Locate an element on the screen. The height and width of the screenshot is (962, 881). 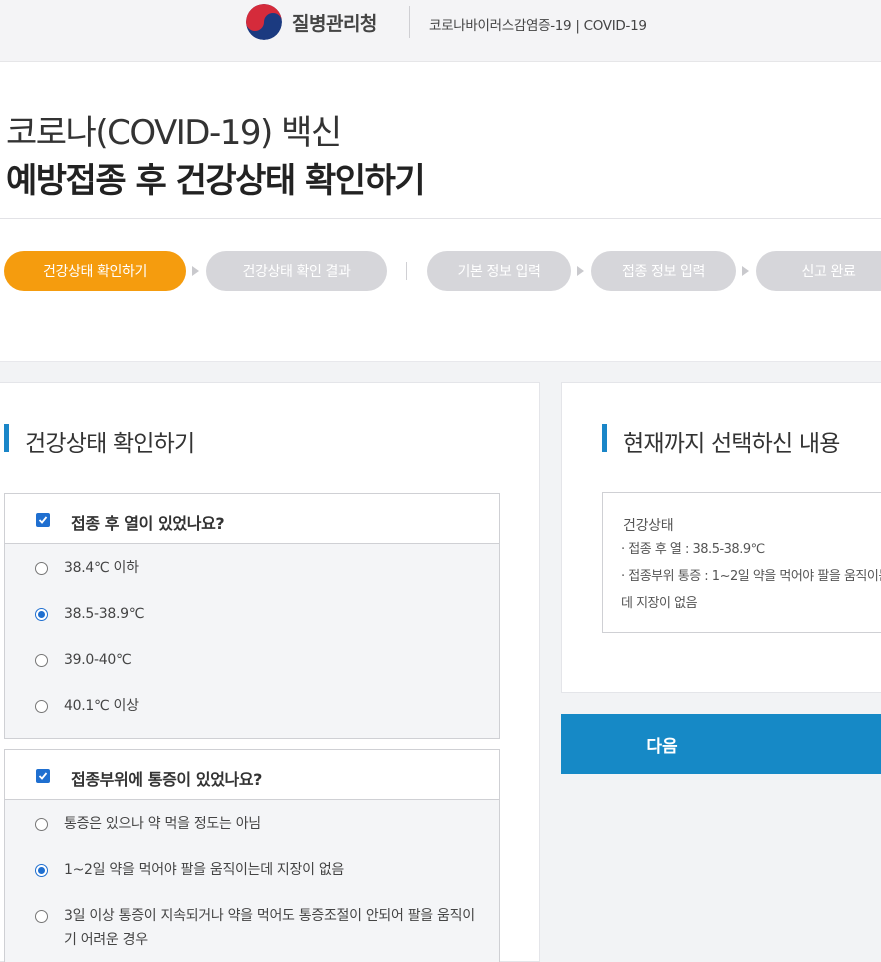
option-label: 1~2일 약을 먹어야 팔을 움직이는데 지장이 없음 is located at coordinates (204, 870).